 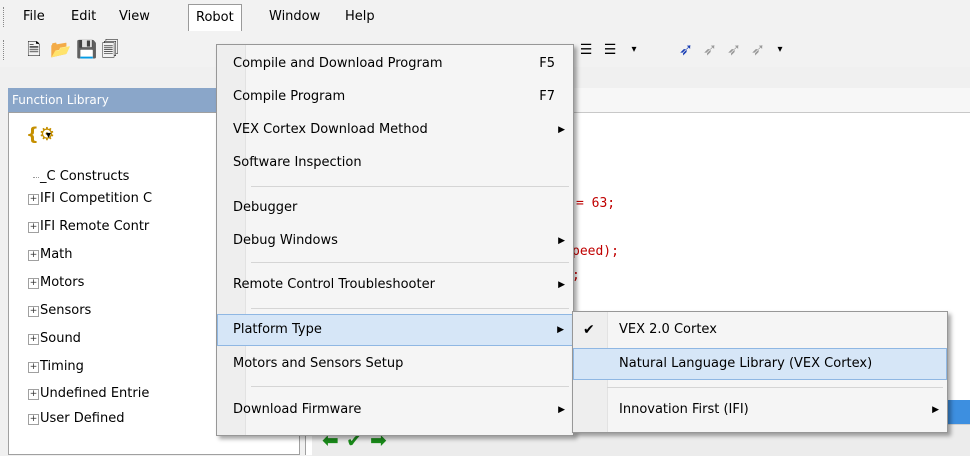 What do you see at coordinates (56, 255) in the screenshot?
I see `tree-item-math: Math` at bounding box center [56, 255].